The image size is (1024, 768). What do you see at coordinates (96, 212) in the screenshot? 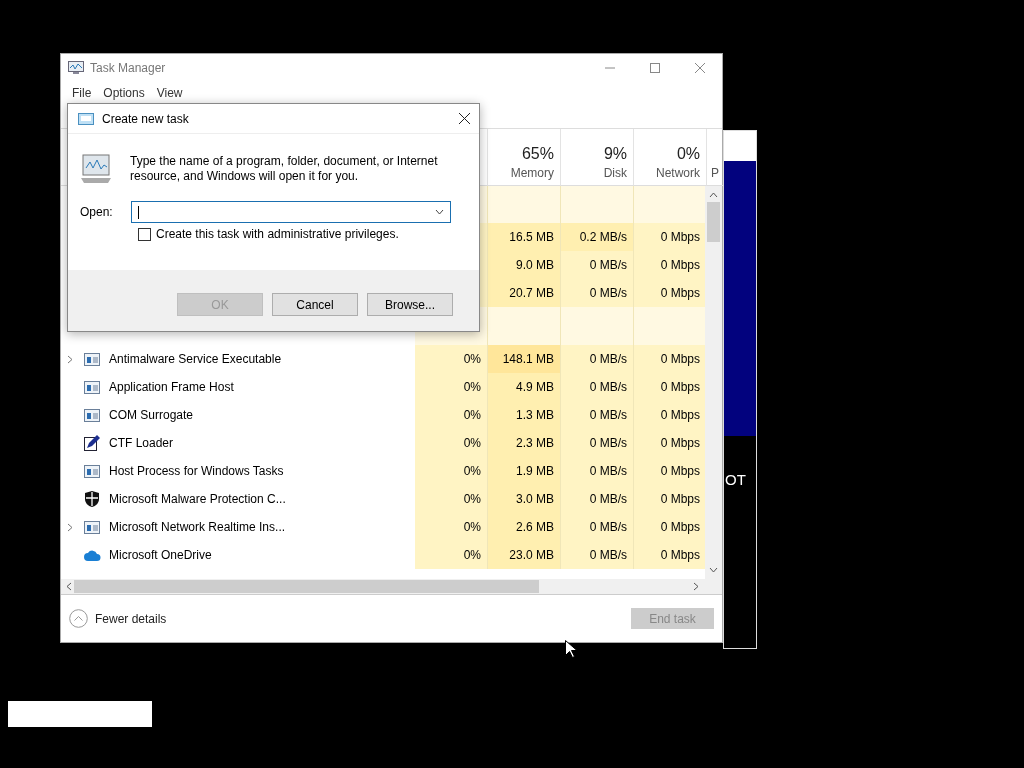
I see `open-label: Open:` at bounding box center [96, 212].